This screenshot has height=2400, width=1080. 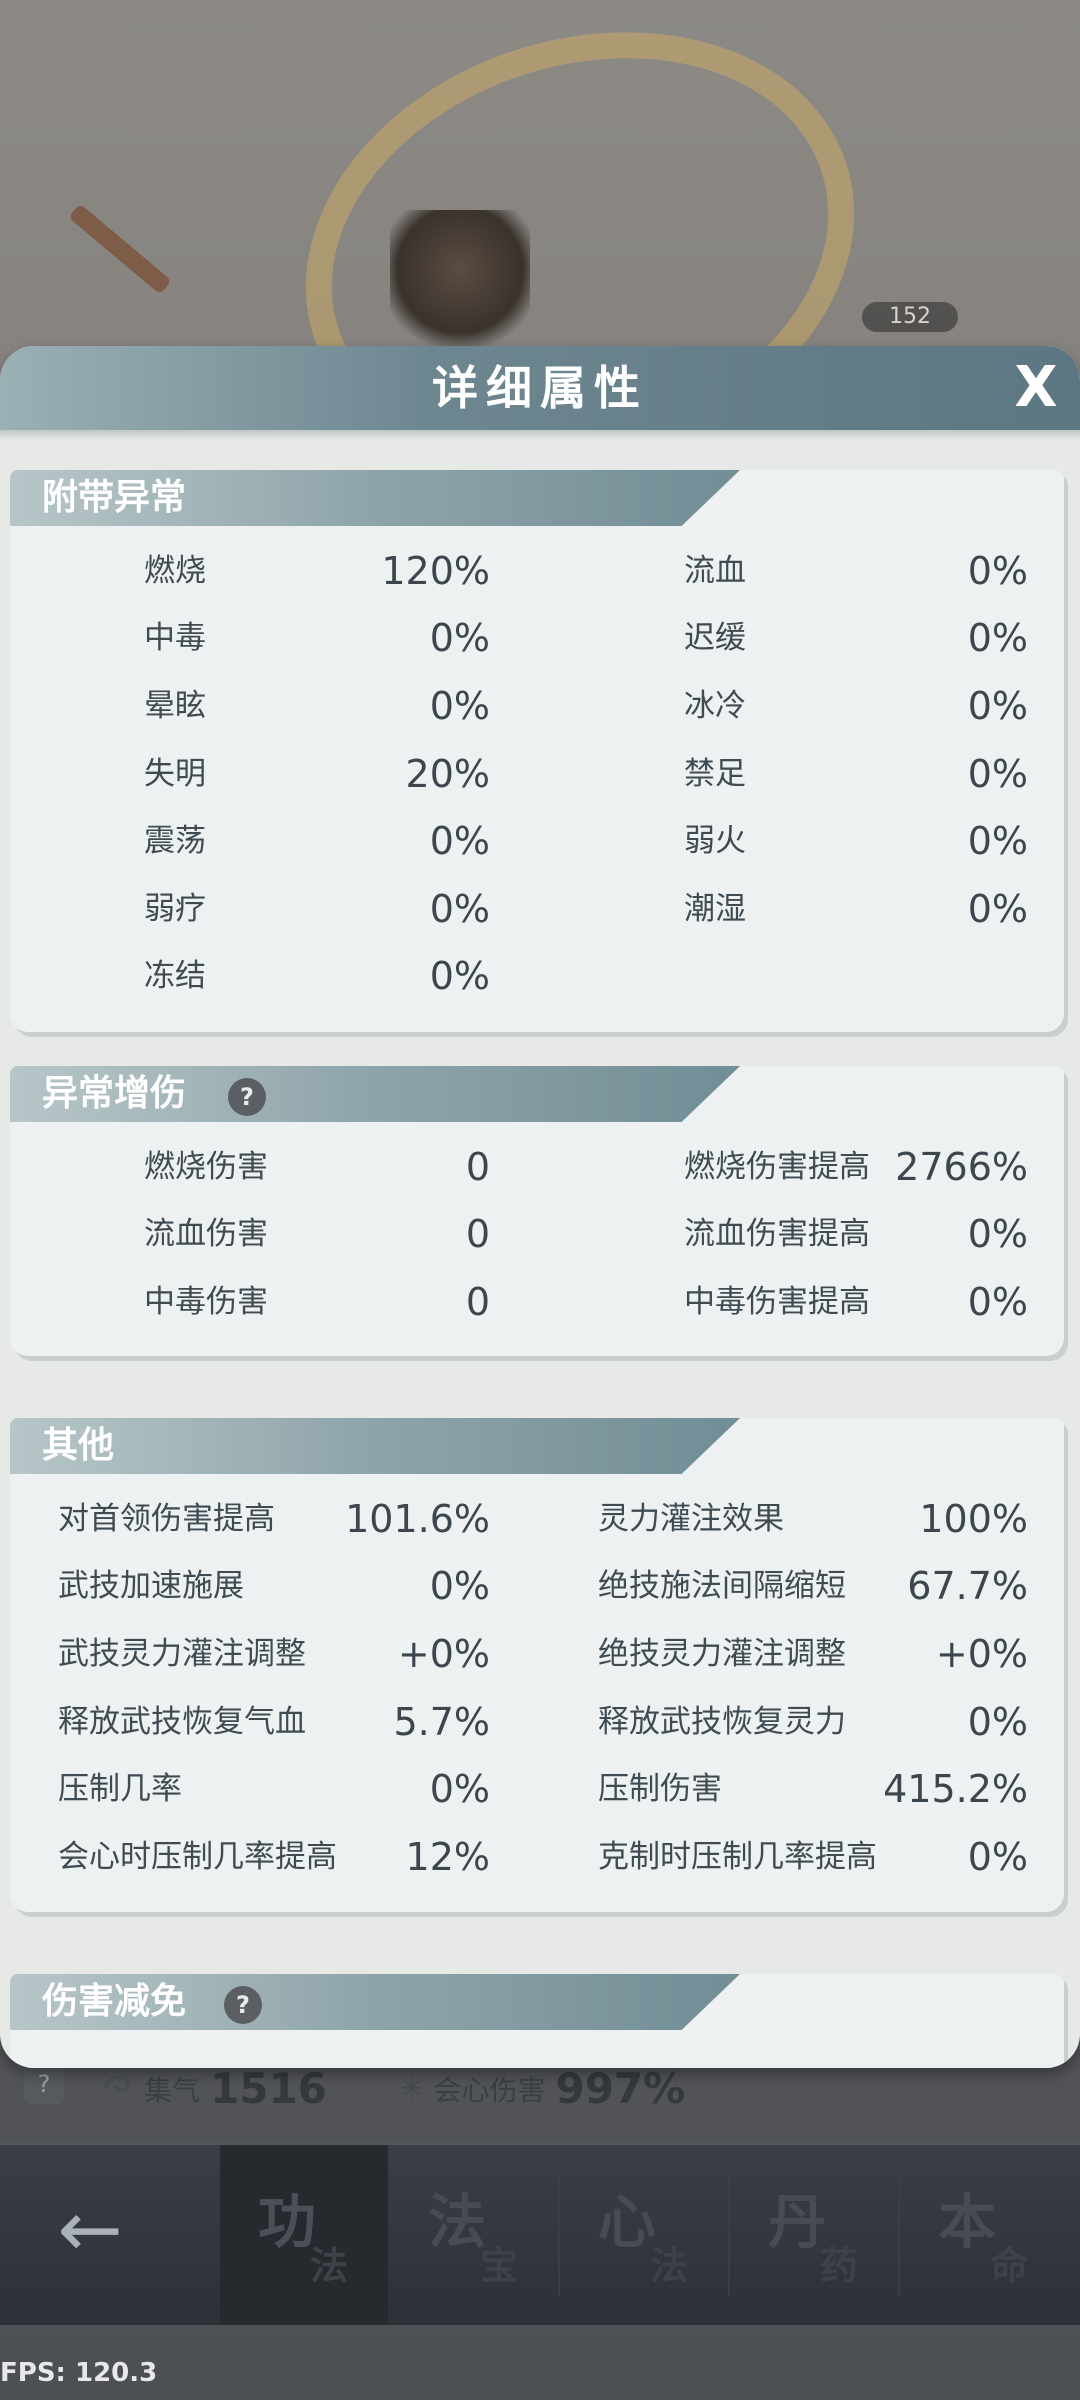 What do you see at coordinates (417, 1519) in the screenshot?
I see `attr-value: 101.6%` at bounding box center [417, 1519].